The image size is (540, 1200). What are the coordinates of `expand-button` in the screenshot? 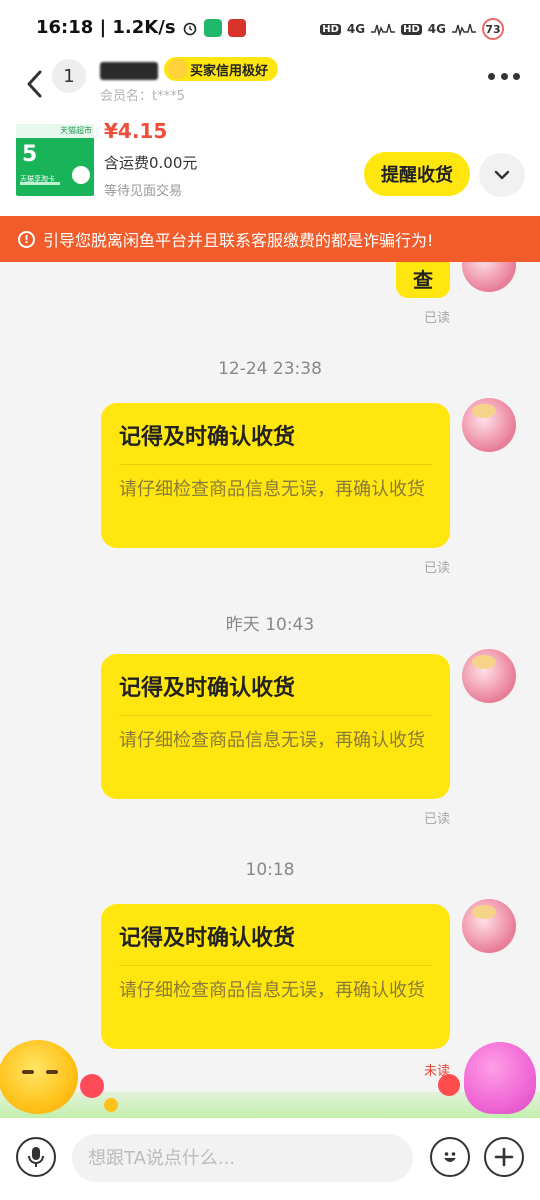 It's located at (502, 175).